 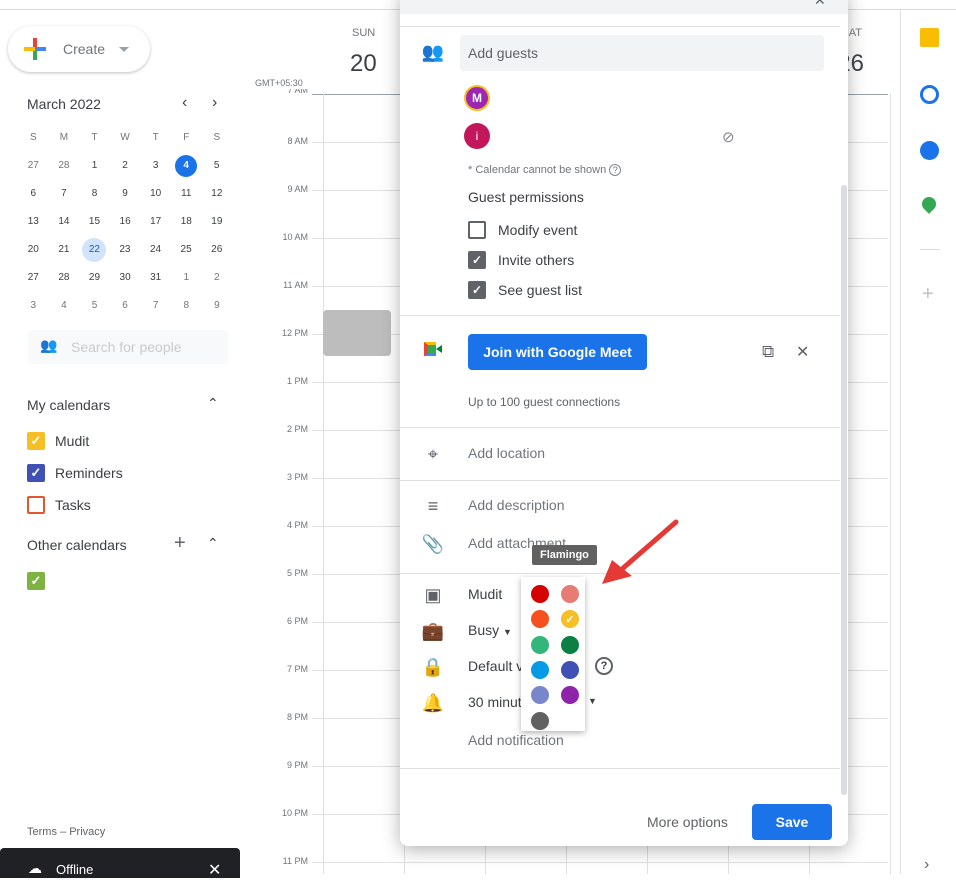 I want to click on mini-calendar-day: 24, so click(x=155, y=250).